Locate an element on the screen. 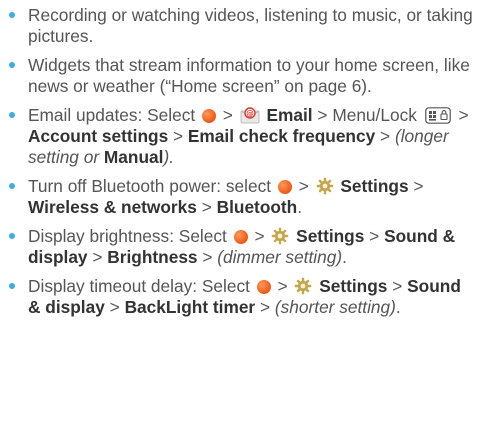 This screenshot has width=489, height=423. path-wireless-networks: Wireless & networks is located at coordinates (112, 207).